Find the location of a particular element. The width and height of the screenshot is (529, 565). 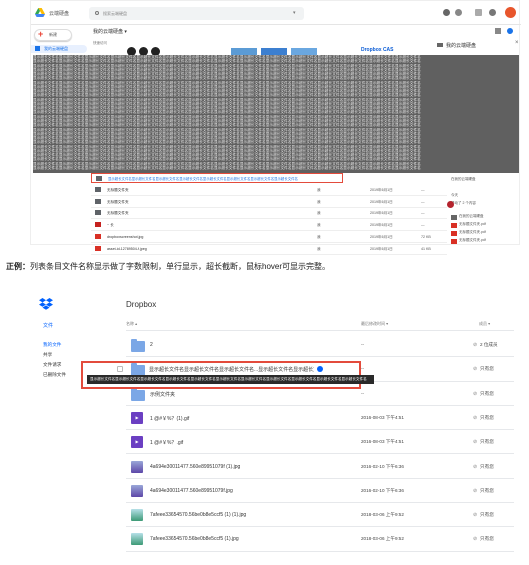

notifications-icon is located at coordinates (492, 12).